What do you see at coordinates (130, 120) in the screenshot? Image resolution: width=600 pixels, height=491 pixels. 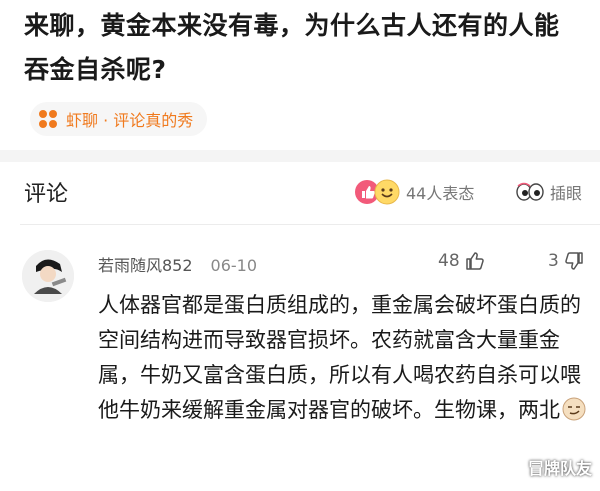 I see `circle-tag-label: 虾聊 · 评论真的秀` at bounding box center [130, 120].